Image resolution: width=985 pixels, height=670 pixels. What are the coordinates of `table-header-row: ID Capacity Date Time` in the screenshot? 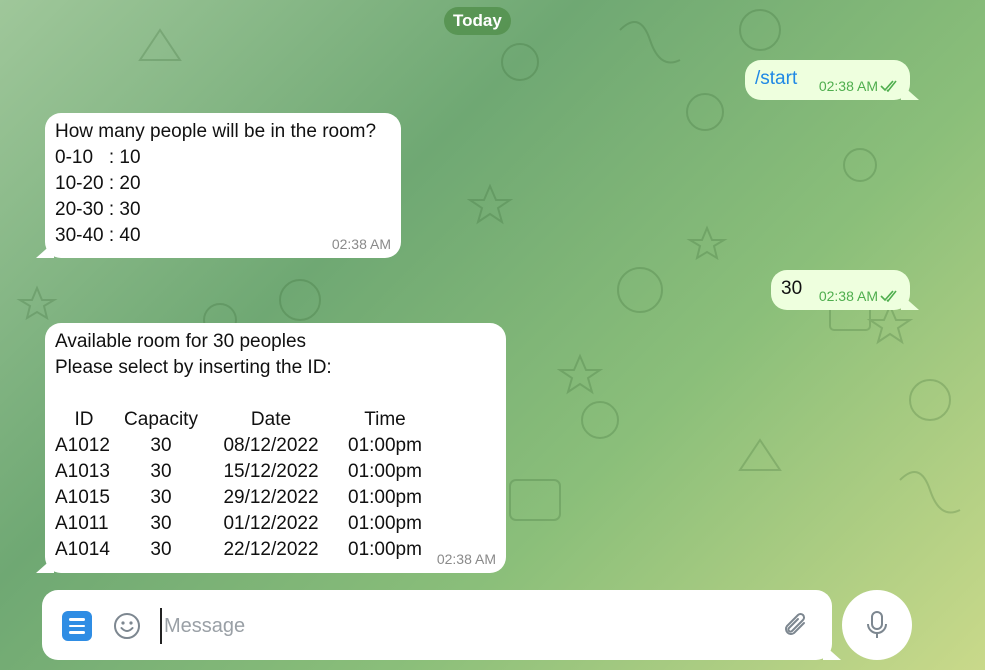 It's located at (246, 420).